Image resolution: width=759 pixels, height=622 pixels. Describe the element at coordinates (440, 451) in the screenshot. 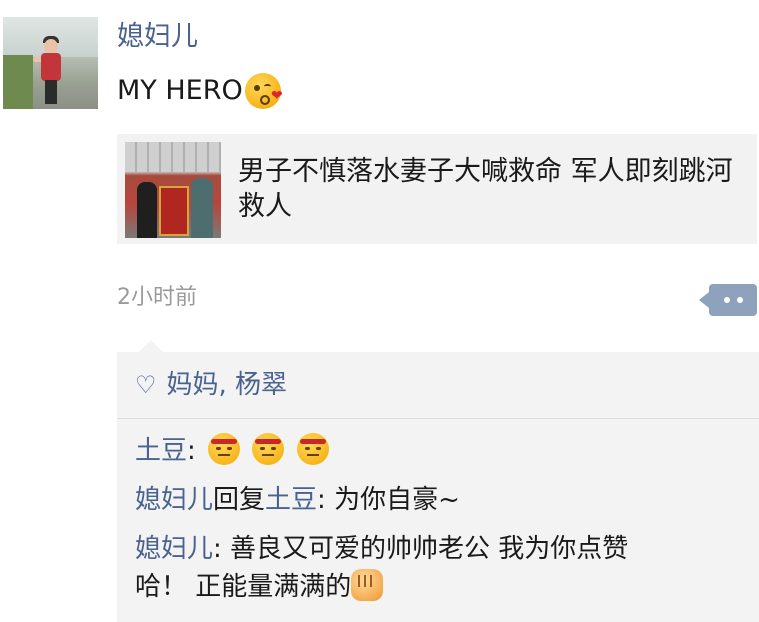

I see `comment-row: 土豆:` at that location.